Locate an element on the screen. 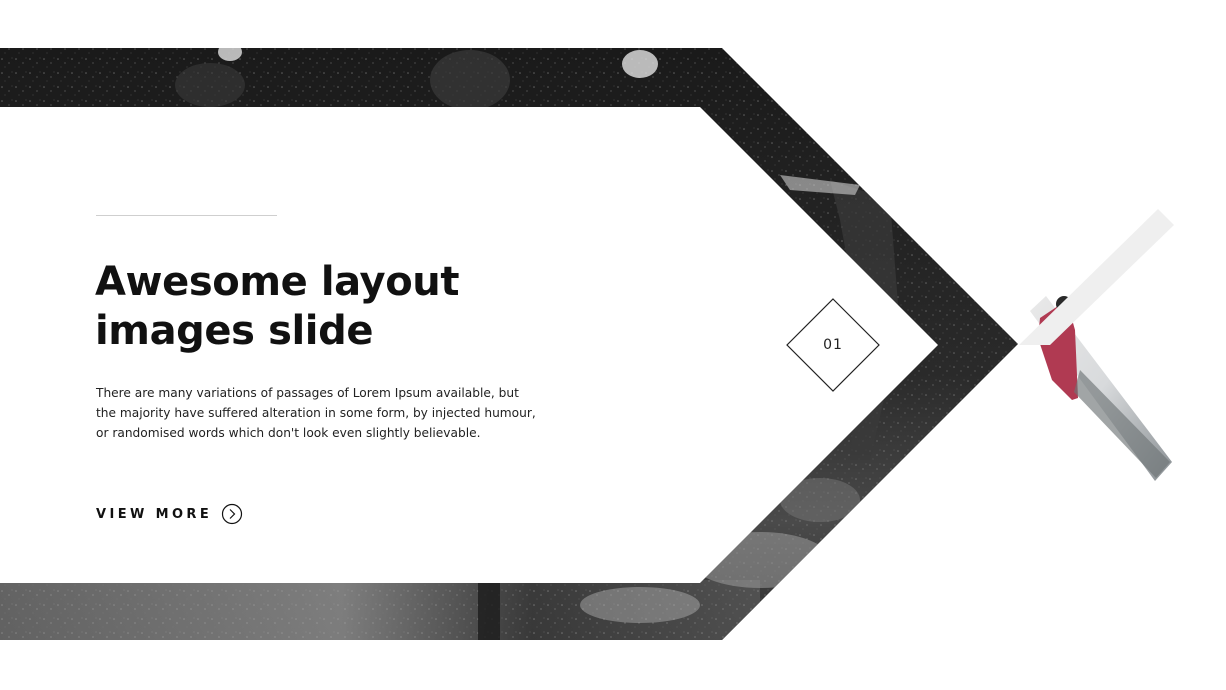  chevron-right-circle-icon is located at coordinates (232, 514).